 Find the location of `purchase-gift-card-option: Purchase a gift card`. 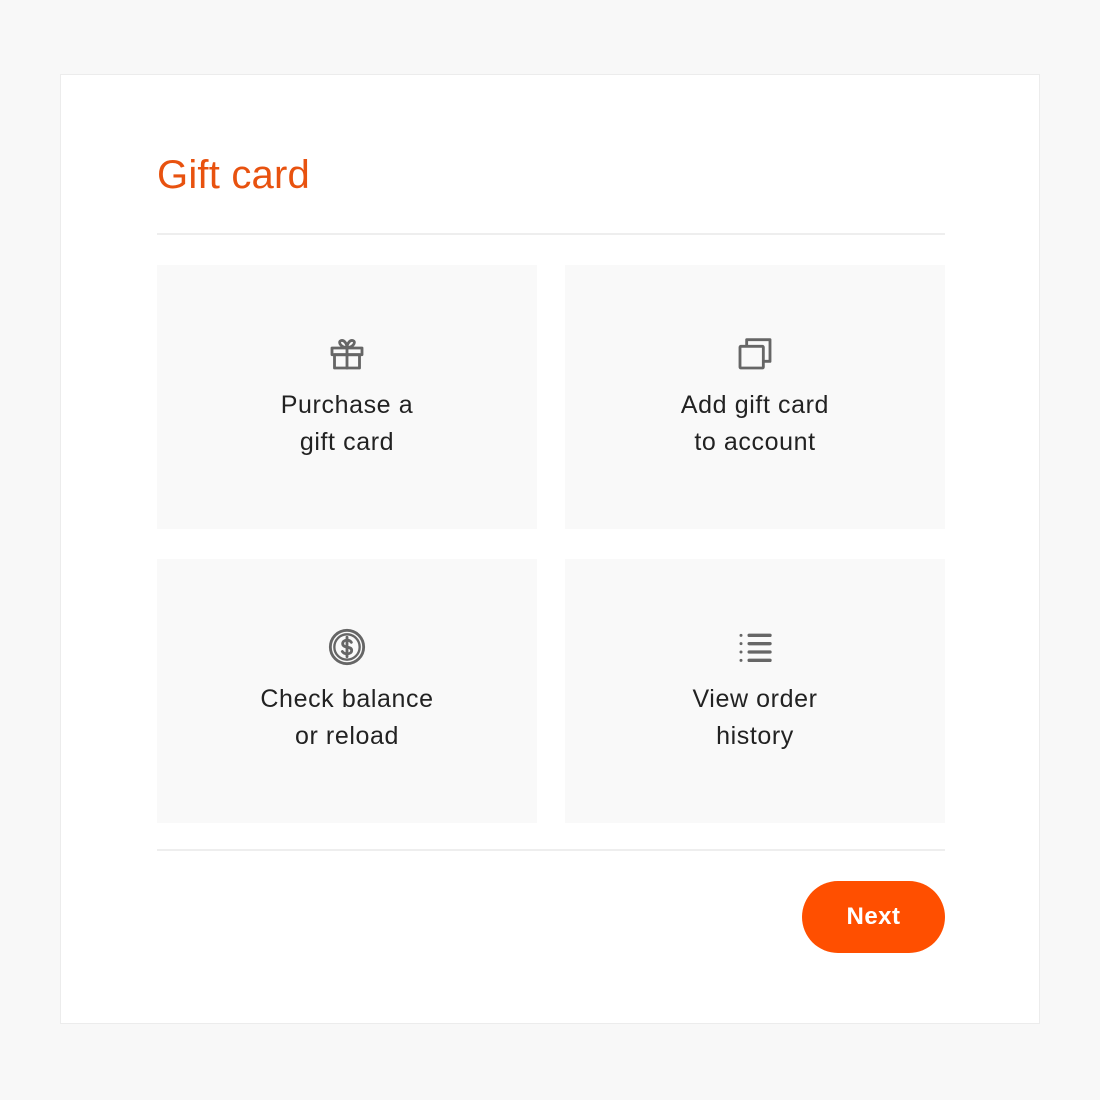

purchase-gift-card-option: Purchase a gift card is located at coordinates (347, 397).